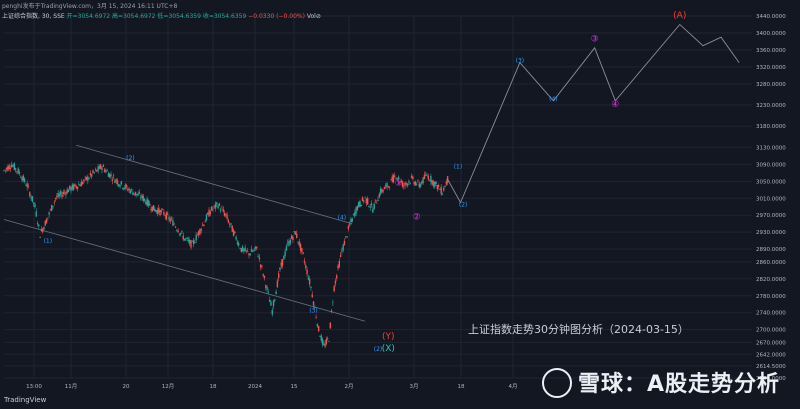  Describe the element at coordinates (771, 17) in the screenshot. I see `y-tick-label: 3440.0000` at that location.